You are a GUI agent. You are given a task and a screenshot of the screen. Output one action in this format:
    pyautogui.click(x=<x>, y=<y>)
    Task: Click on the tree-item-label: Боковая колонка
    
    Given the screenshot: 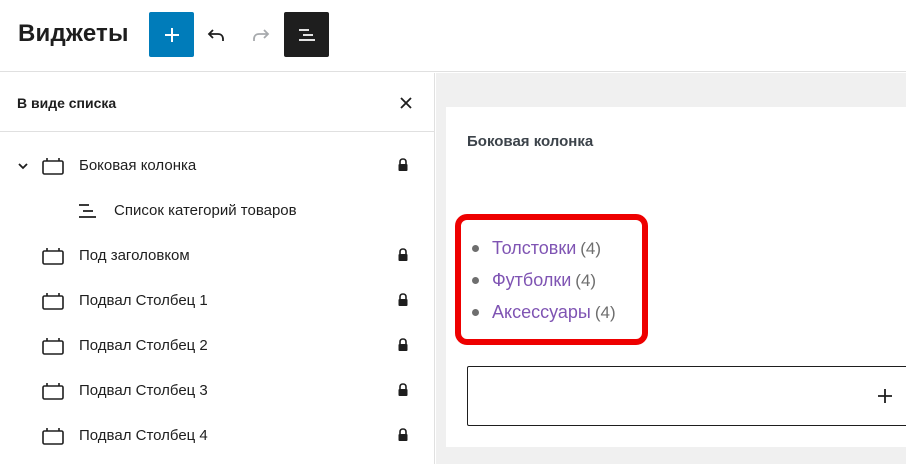 What is the action you would take?
    pyautogui.click(x=138, y=165)
    